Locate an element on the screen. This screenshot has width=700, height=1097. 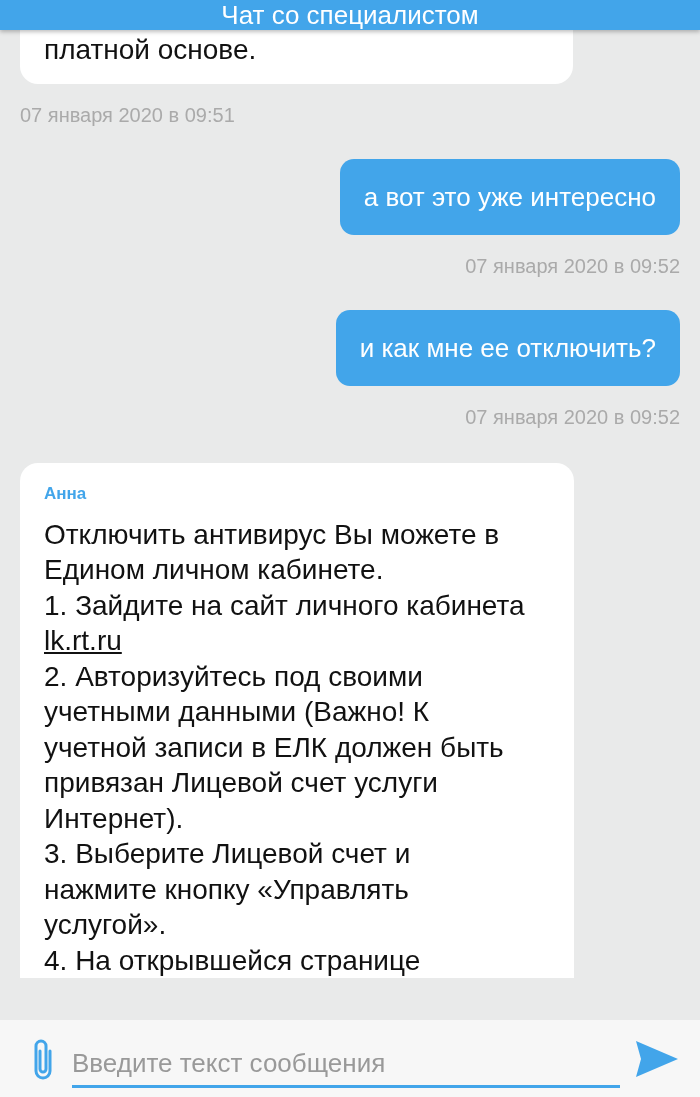
chat-title: Чат со специалистом is located at coordinates (350, 15).